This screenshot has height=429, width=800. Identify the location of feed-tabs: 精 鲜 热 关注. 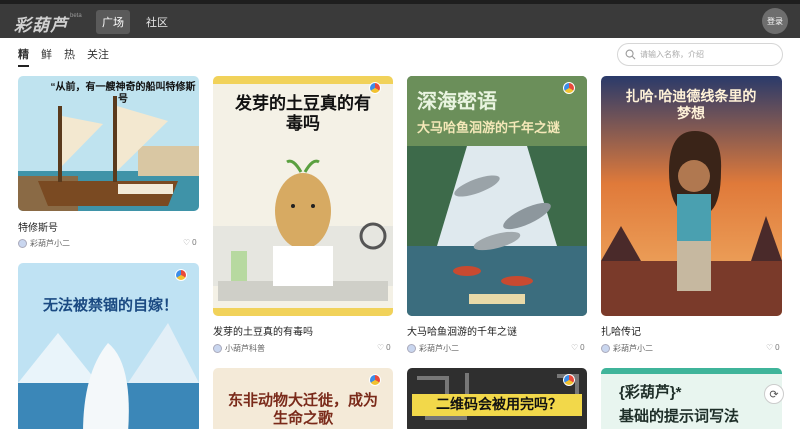
(63, 56).